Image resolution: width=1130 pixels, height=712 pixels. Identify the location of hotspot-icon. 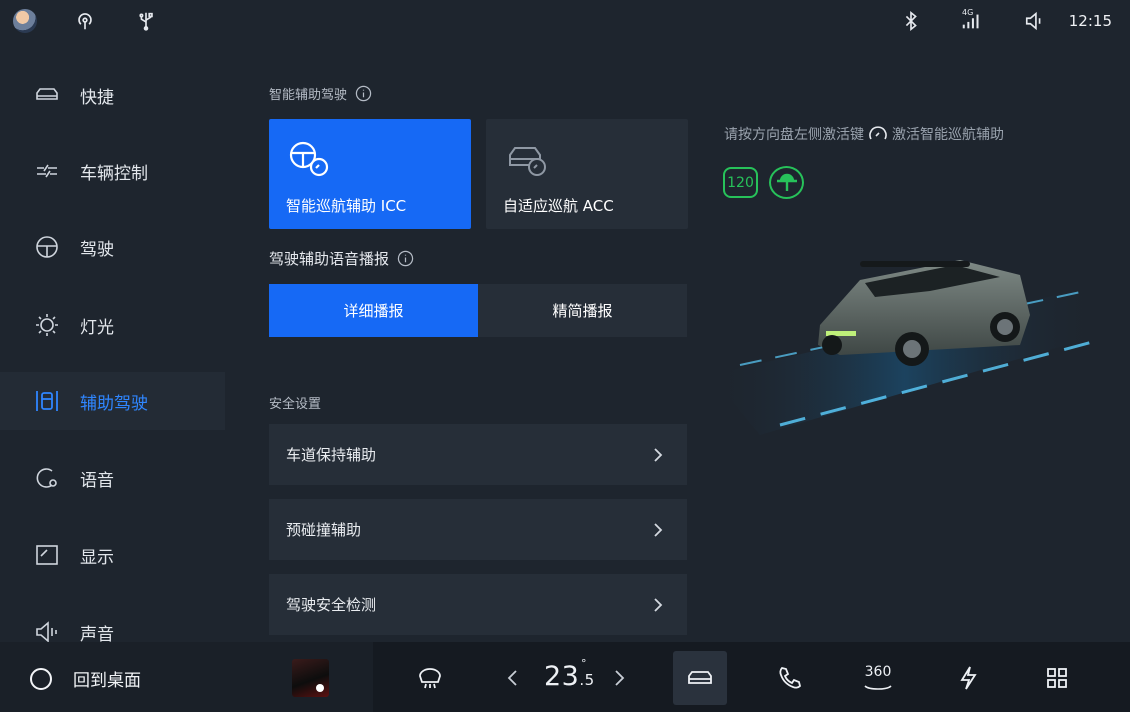
(85, 21).